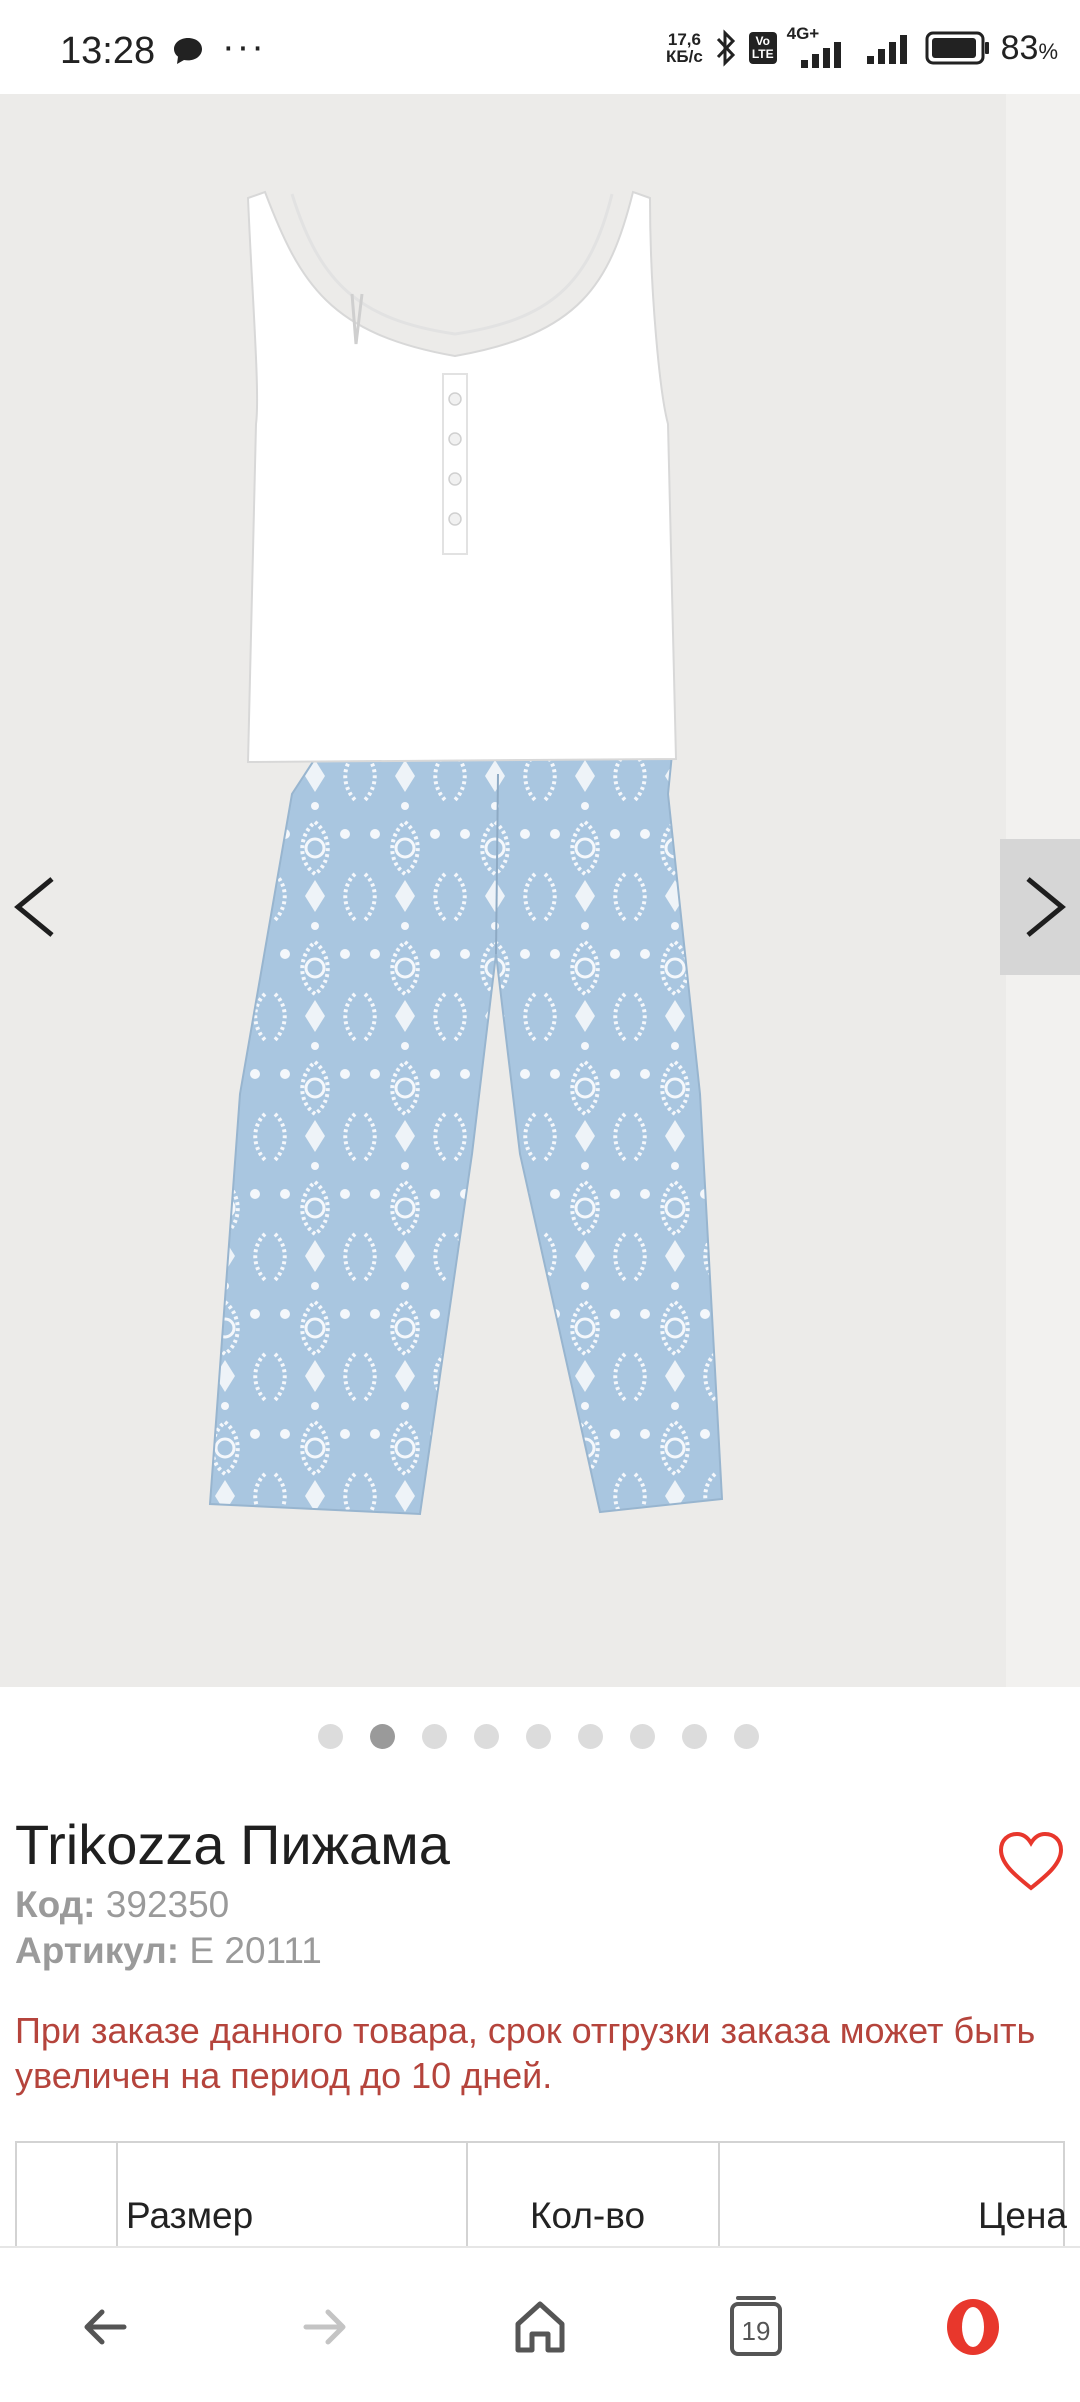  I want to click on signal-icon, so click(886, 49).